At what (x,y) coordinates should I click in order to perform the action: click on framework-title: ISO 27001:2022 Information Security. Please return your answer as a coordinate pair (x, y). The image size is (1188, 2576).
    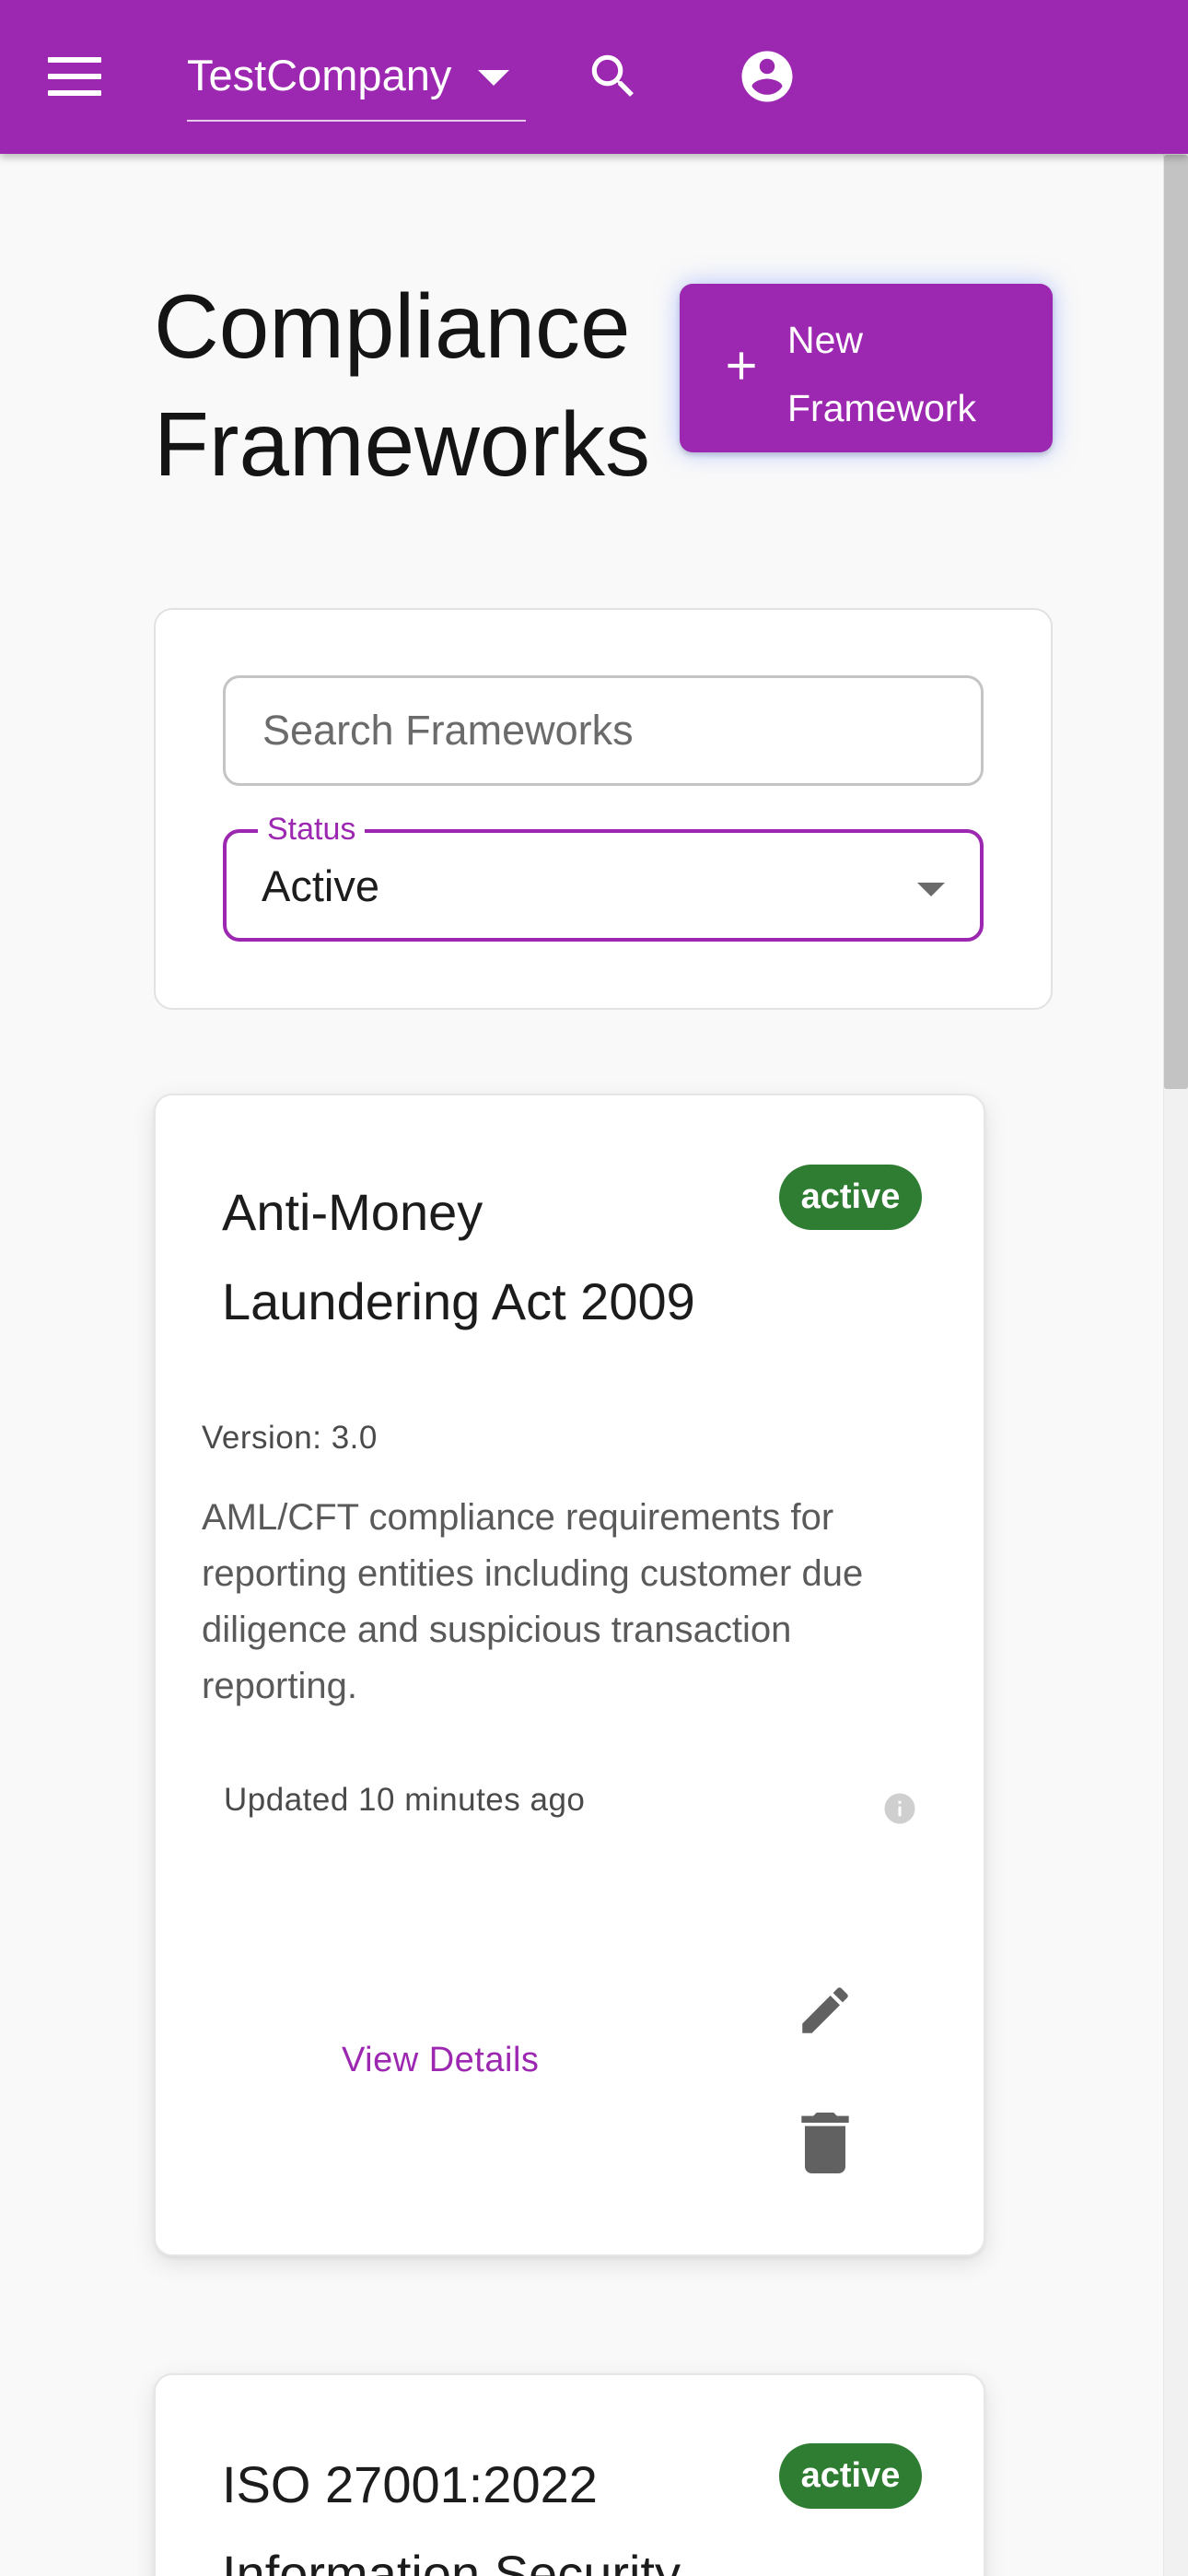
    Looking at the image, I should click on (451, 2515).